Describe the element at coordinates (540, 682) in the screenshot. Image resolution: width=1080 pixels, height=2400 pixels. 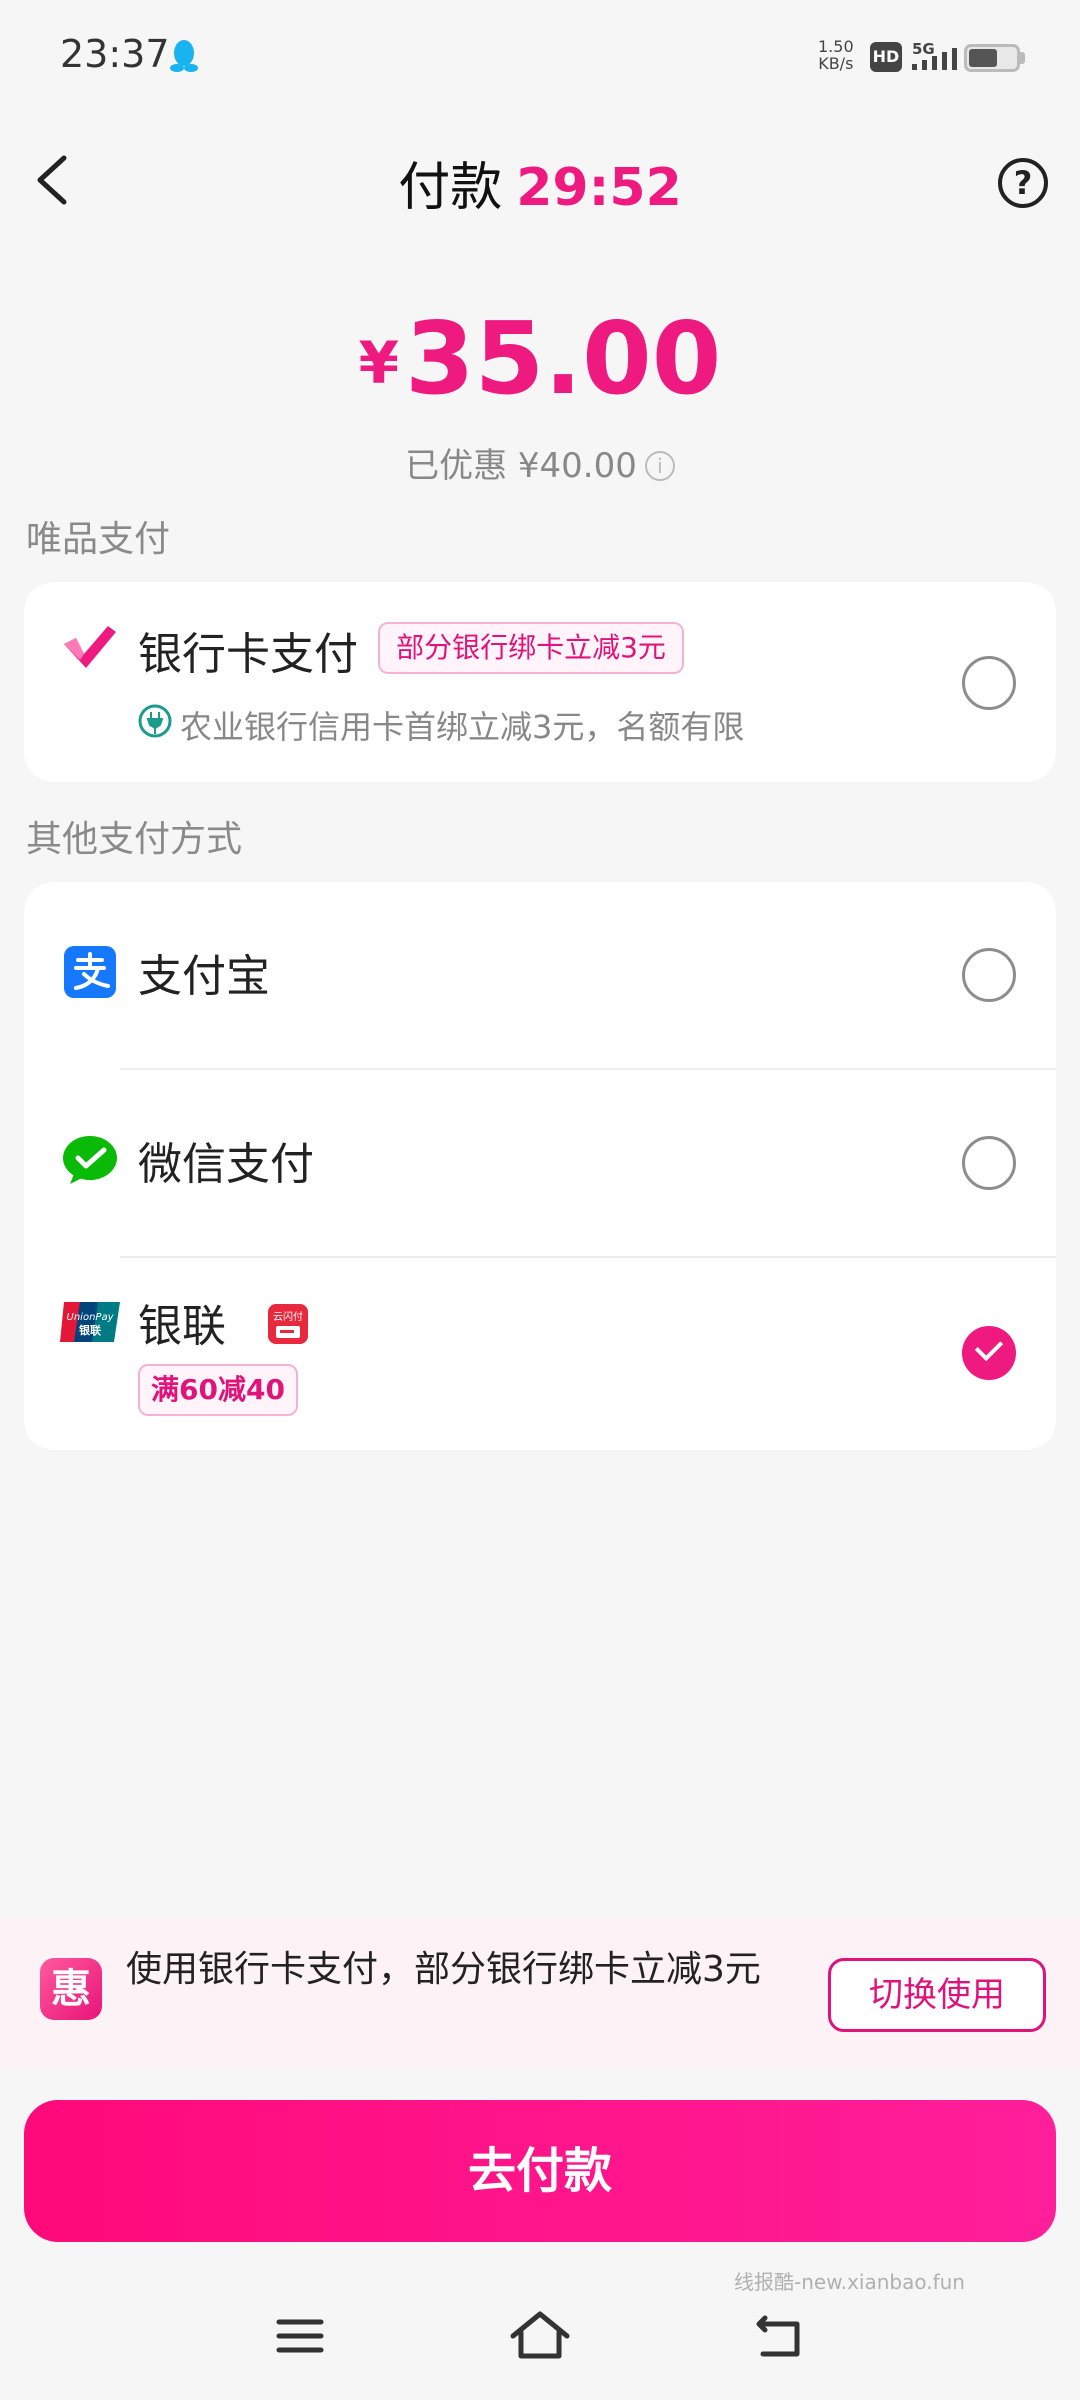
I see `vip-pay-card: 银行卡支付 部分银行绑卡立减3元 农业银行信用卡首绑立减3元，名额有限` at that location.